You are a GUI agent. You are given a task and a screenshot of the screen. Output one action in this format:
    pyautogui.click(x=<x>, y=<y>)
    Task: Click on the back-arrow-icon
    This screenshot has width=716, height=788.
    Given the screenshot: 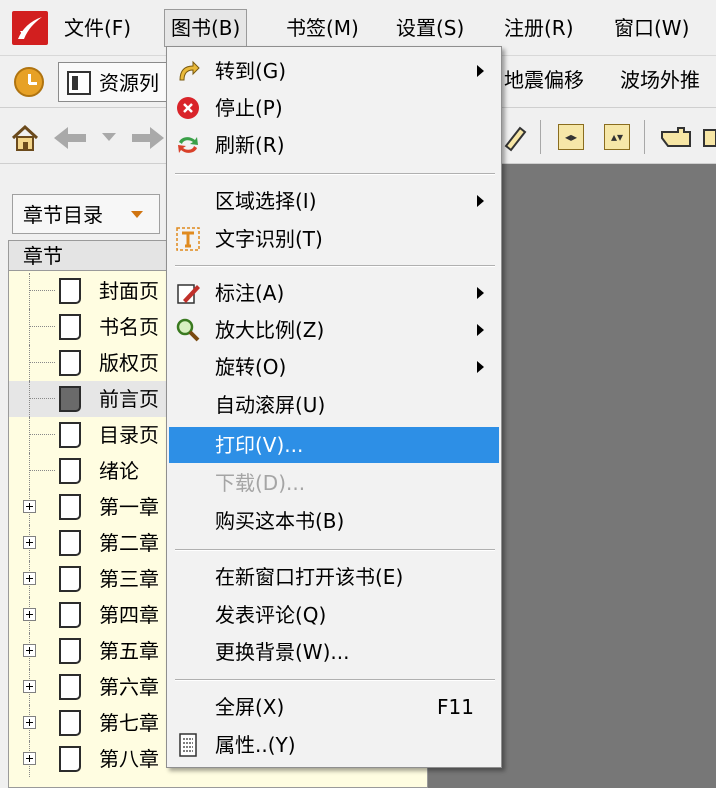 What is the action you would take?
    pyautogui.click(x=72, y=138)
    